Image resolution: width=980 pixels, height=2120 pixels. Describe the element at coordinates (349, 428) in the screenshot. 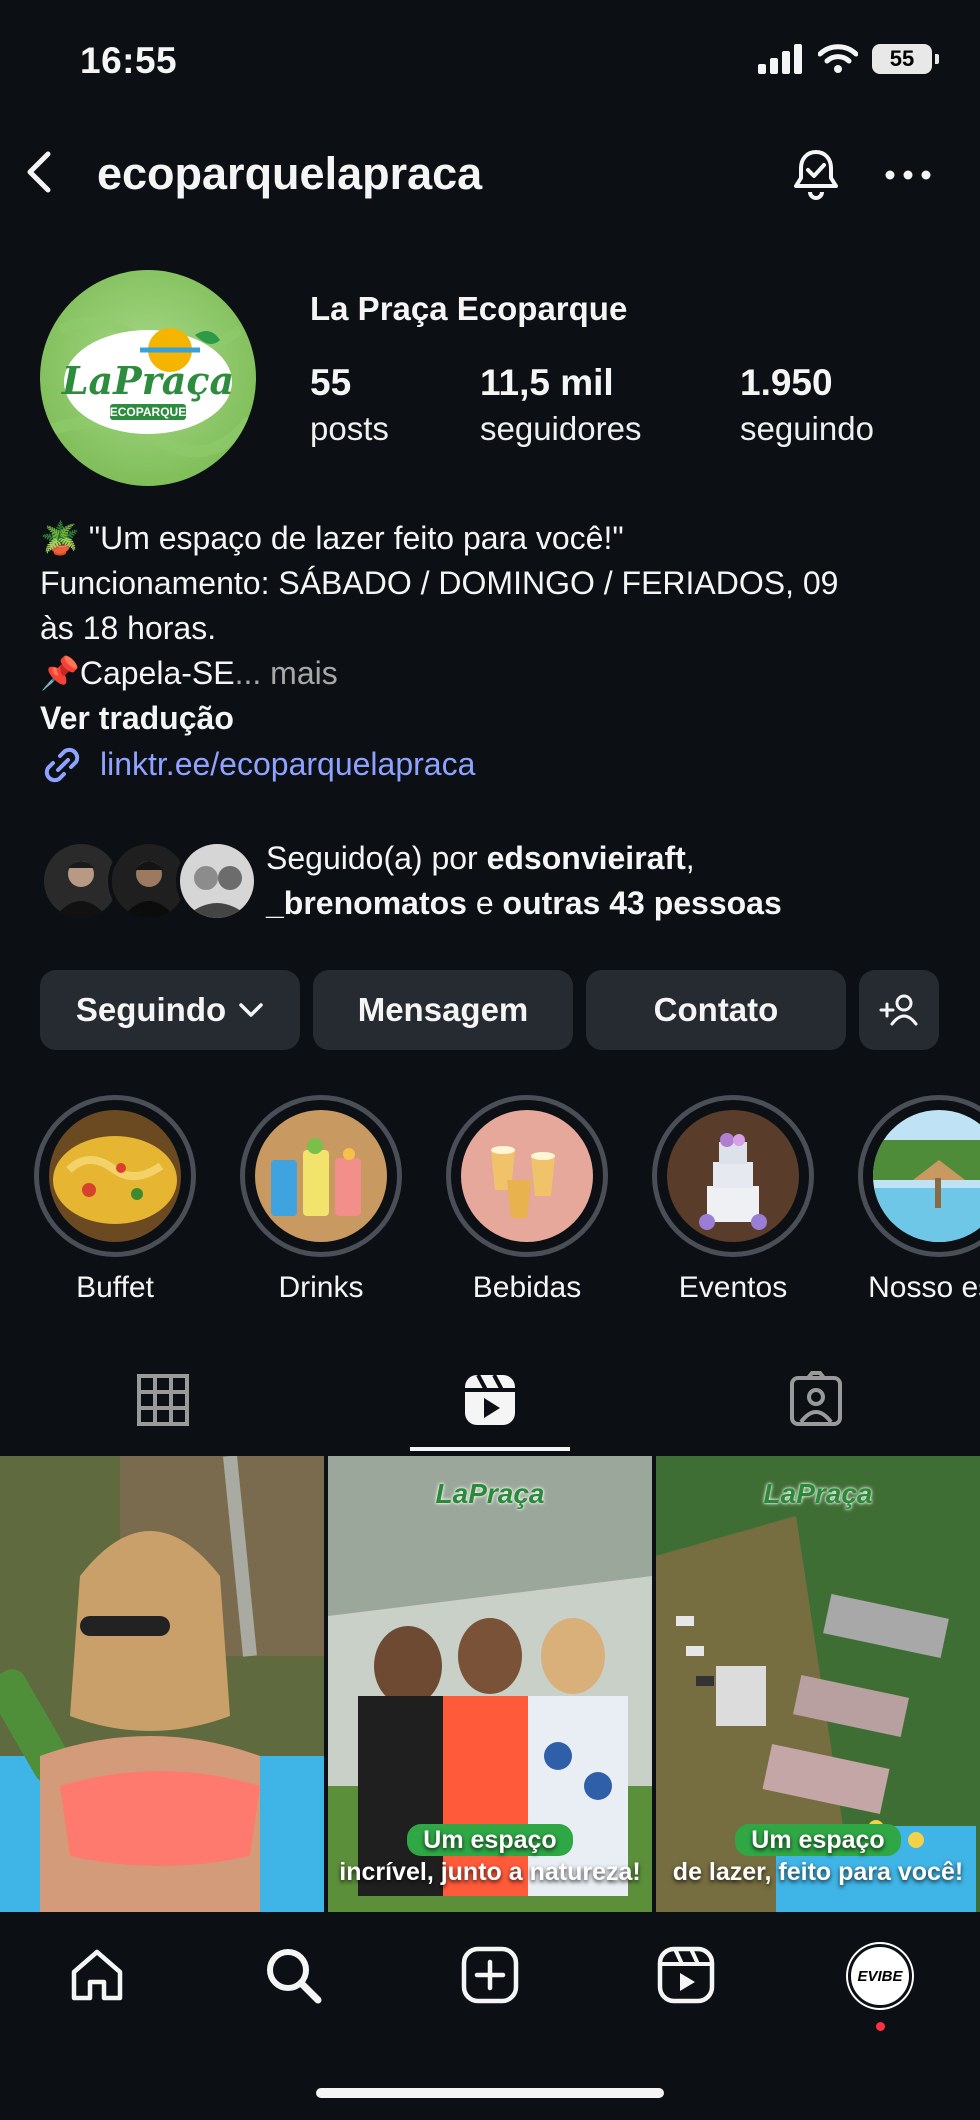

I see `stat-posts-label: posts` at that location.